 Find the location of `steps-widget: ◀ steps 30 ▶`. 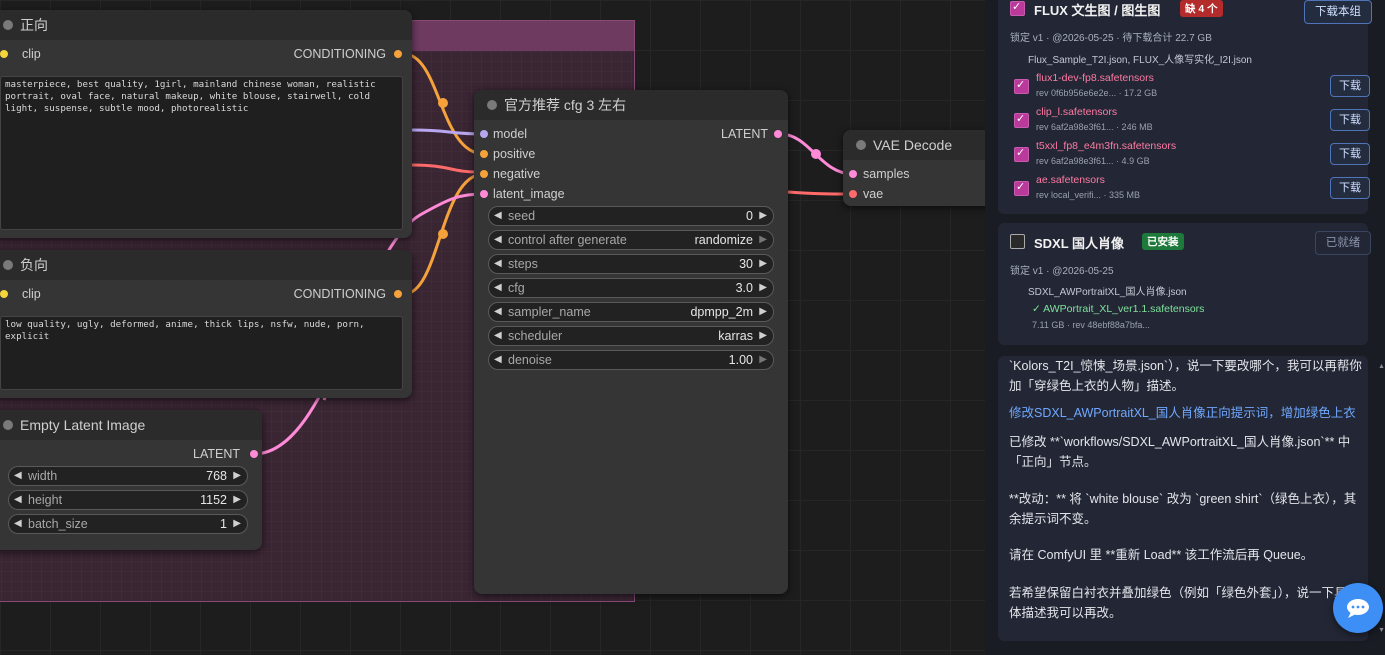

steps-widget: ◀ steps 30 ▶ is located at coordinates (631, 264).